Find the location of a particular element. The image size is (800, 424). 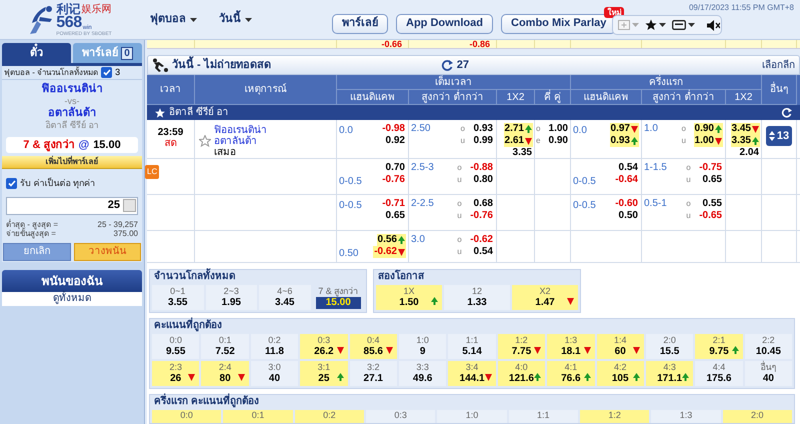

odds-cell: 4:3 171.1 is located at coordinates (670, 373).